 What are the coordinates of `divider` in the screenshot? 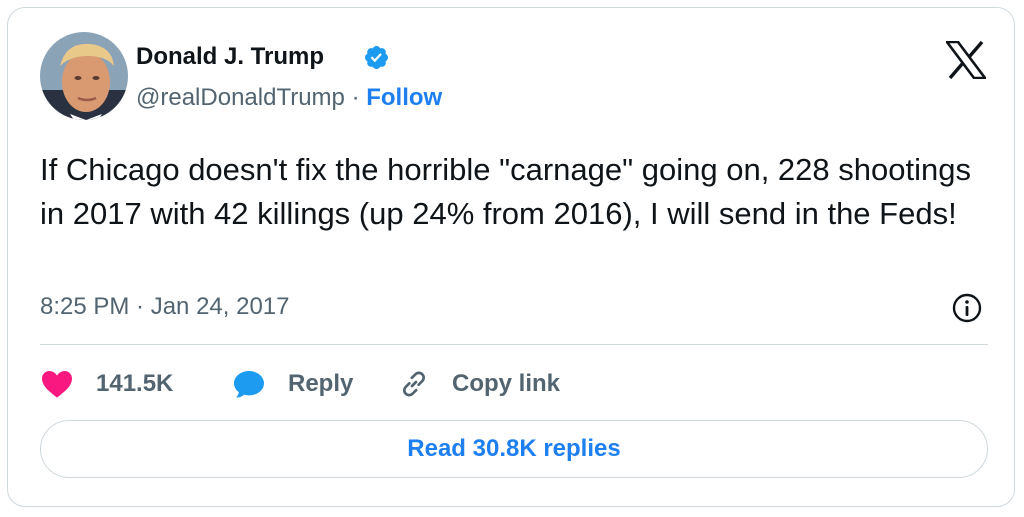 It's located at (514, 344).